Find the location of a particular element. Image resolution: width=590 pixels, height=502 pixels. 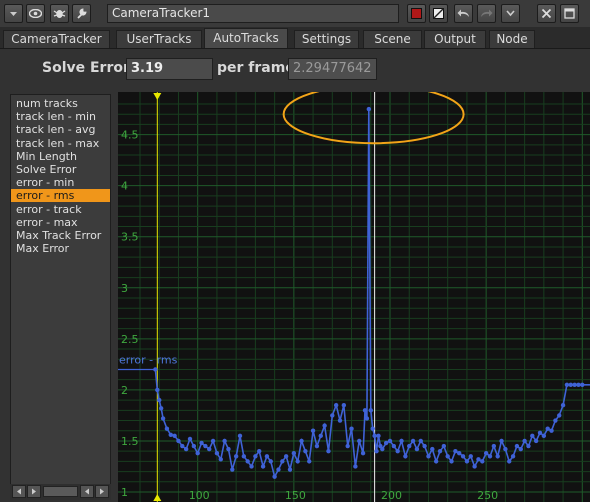

script-button is located at coordinates (510, 13).